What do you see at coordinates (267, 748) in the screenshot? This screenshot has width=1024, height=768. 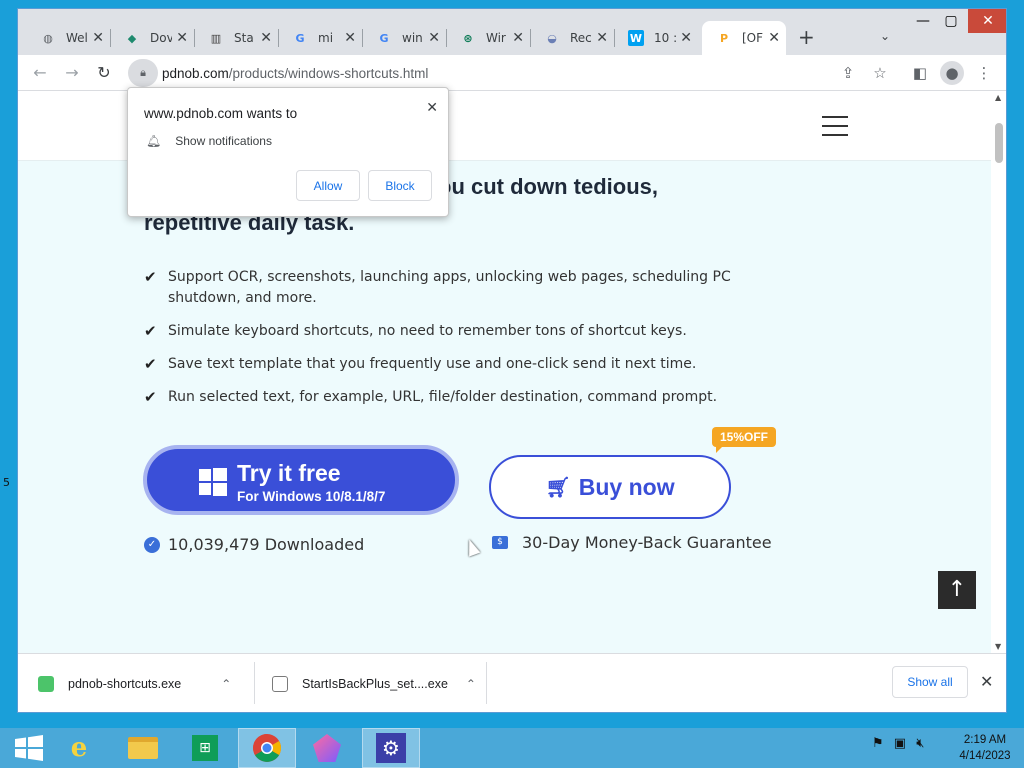 I see `chrome-icon` at bounding box center [267, 748].